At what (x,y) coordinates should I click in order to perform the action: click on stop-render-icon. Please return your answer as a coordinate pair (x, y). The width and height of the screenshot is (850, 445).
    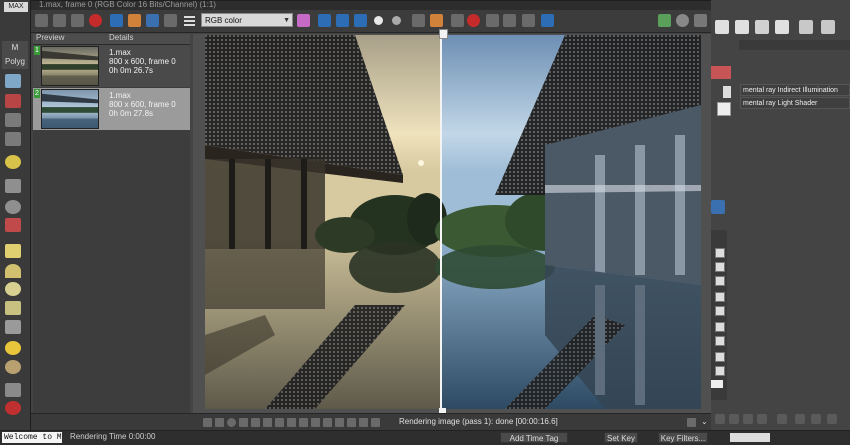
    Looking at the image, I should click on (473, 20).